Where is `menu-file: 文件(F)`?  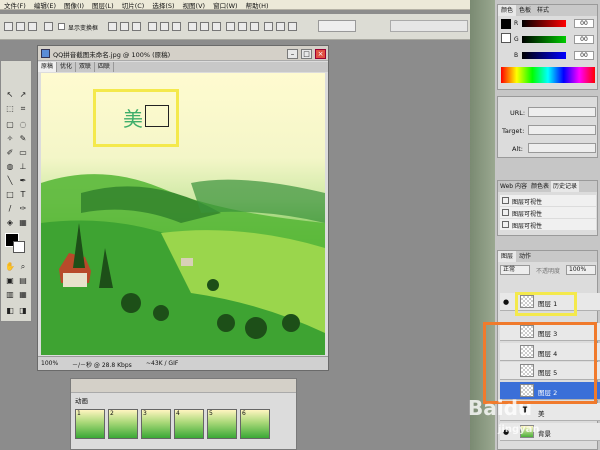 menu-file: 文件(F) is located at coordinates (15, 5).